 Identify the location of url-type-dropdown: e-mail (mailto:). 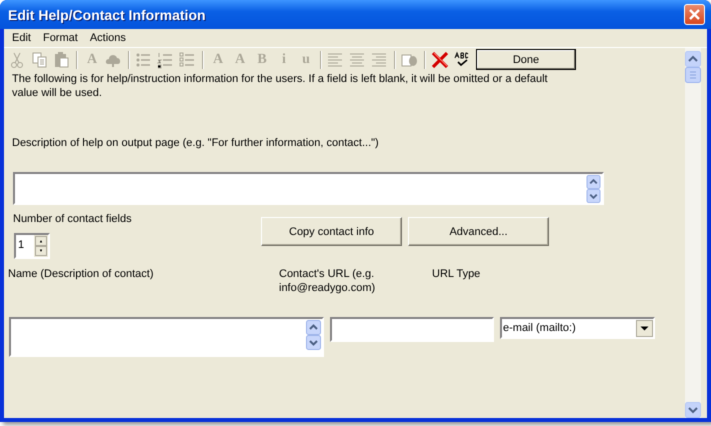
(577, 328).